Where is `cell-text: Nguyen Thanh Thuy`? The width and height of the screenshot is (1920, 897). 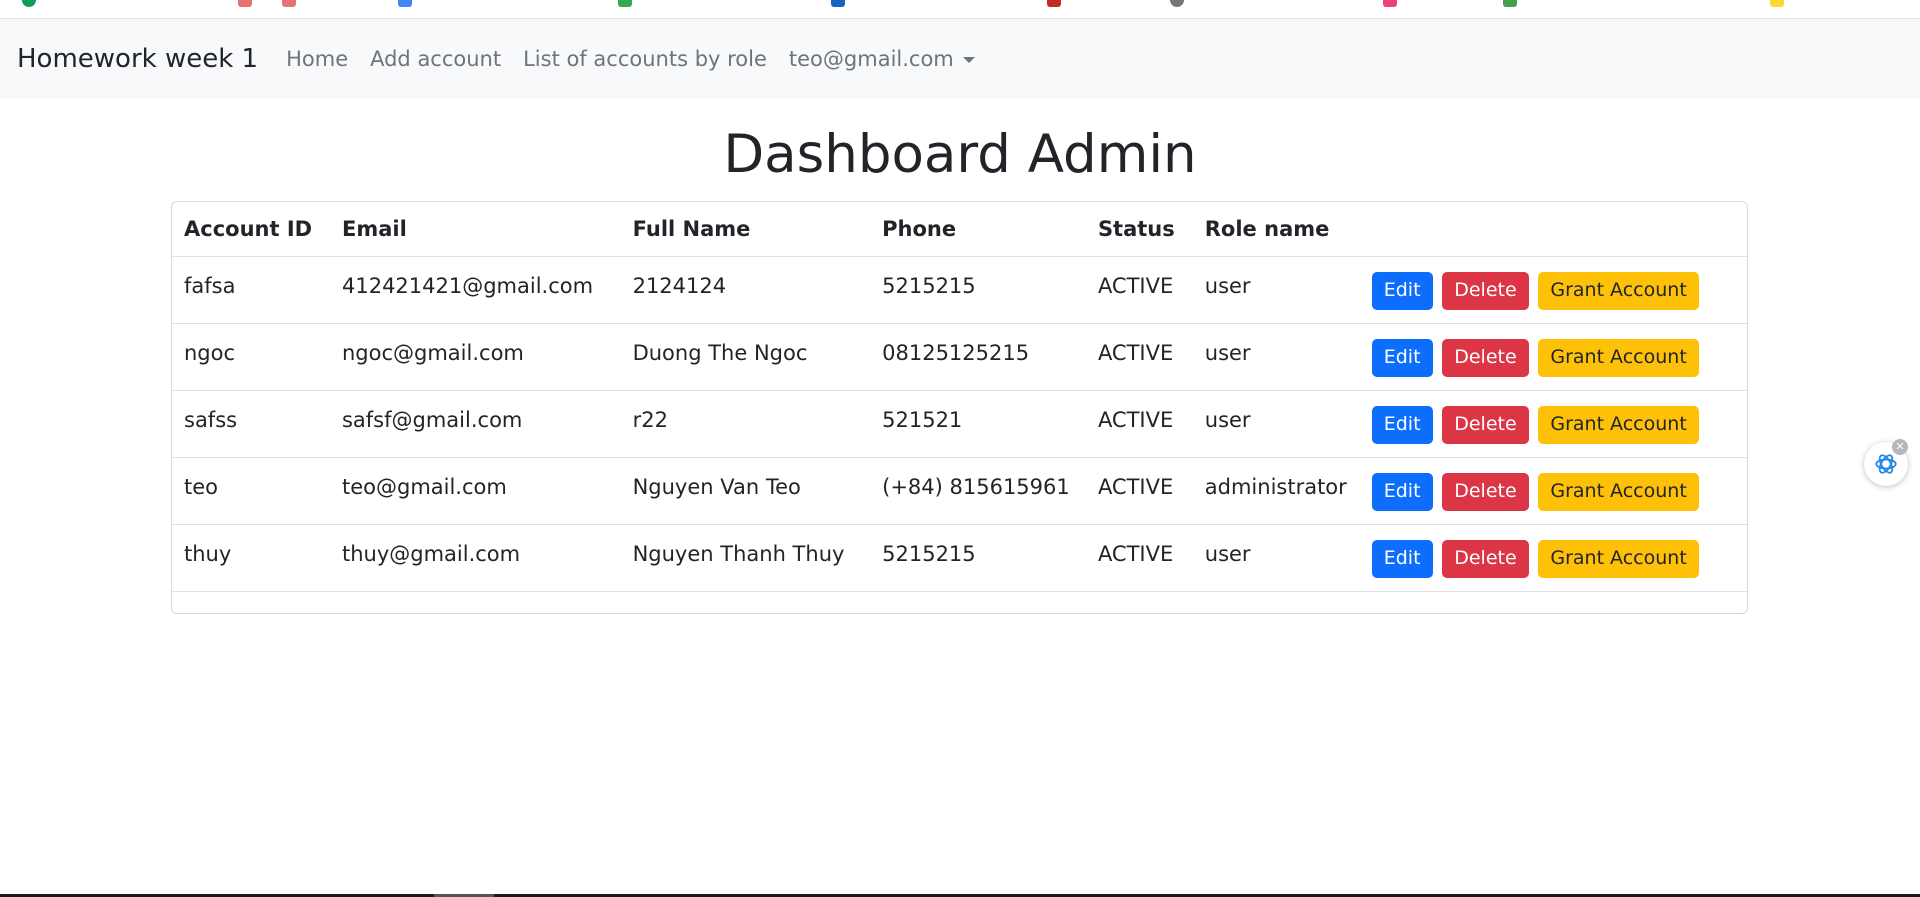 cell-text: Nguyen Thanh Thuy is located at coordinates (738, 554).